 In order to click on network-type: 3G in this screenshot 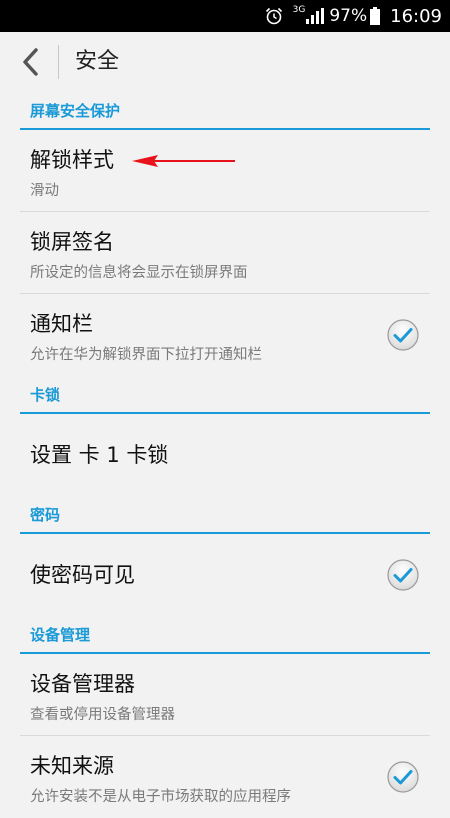, I will do `click(299, 10)`.